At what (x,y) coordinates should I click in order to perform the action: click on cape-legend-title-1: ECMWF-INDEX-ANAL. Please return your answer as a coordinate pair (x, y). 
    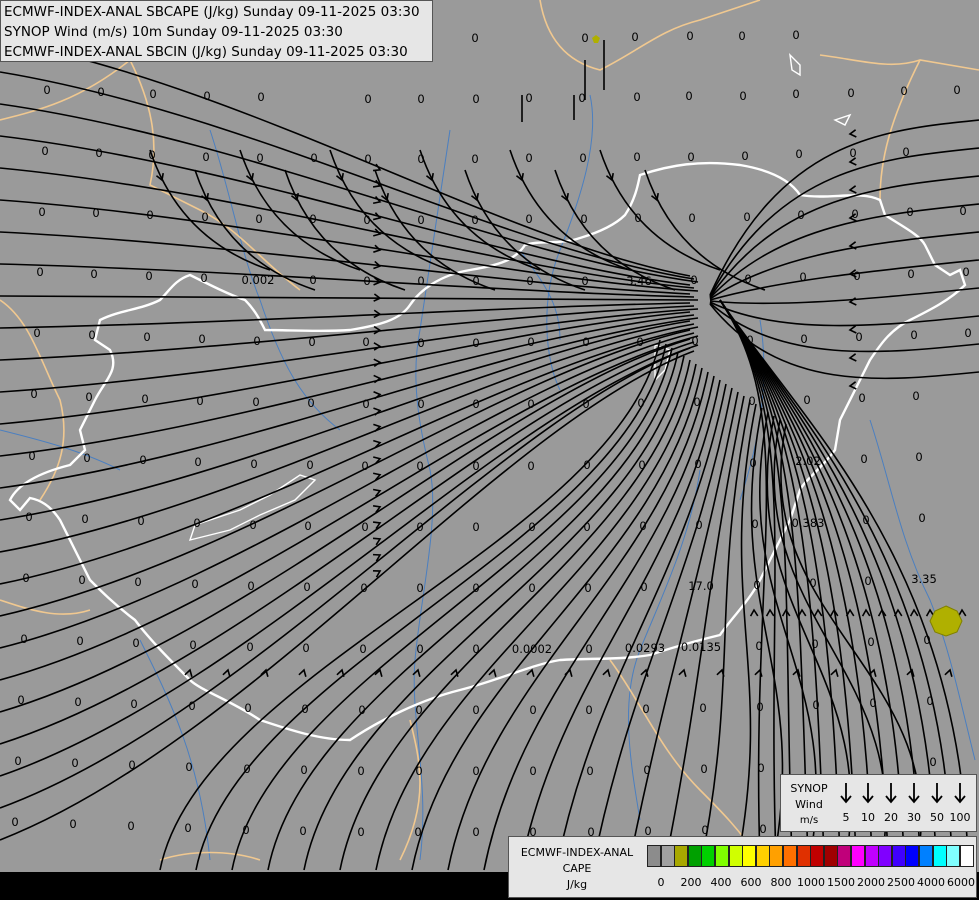
    Looking at the image, I should click on (577, 852).